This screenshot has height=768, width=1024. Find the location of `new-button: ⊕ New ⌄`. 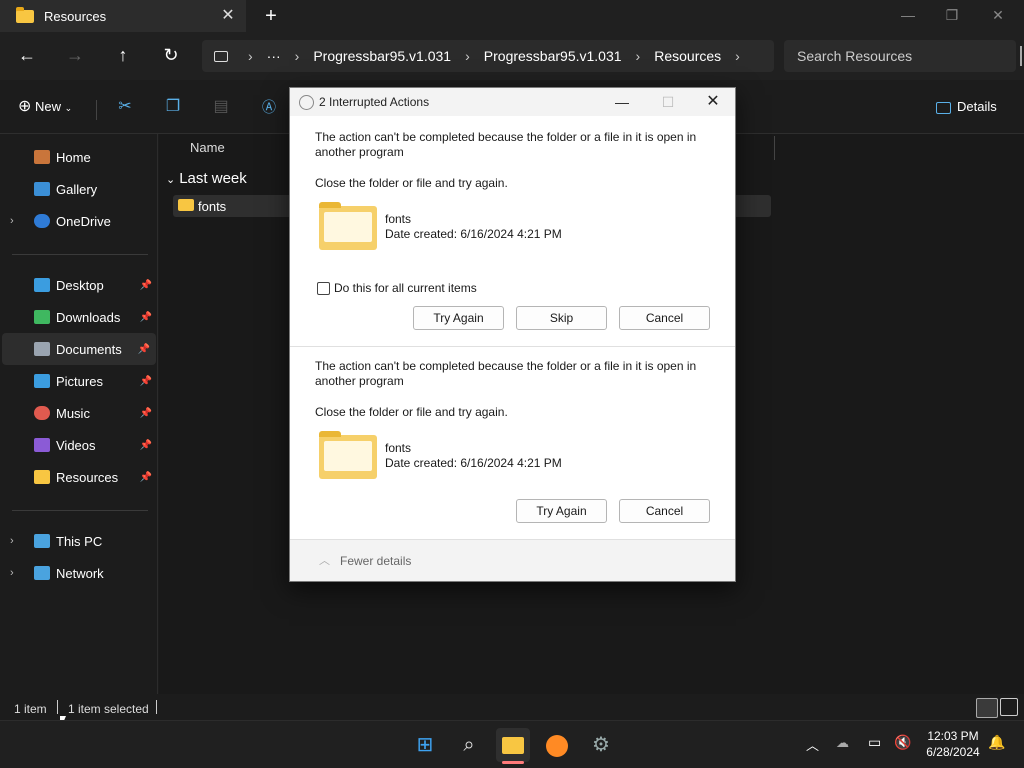

new-button: ⊕ New ⌄ is located at coordinates (51, 107).